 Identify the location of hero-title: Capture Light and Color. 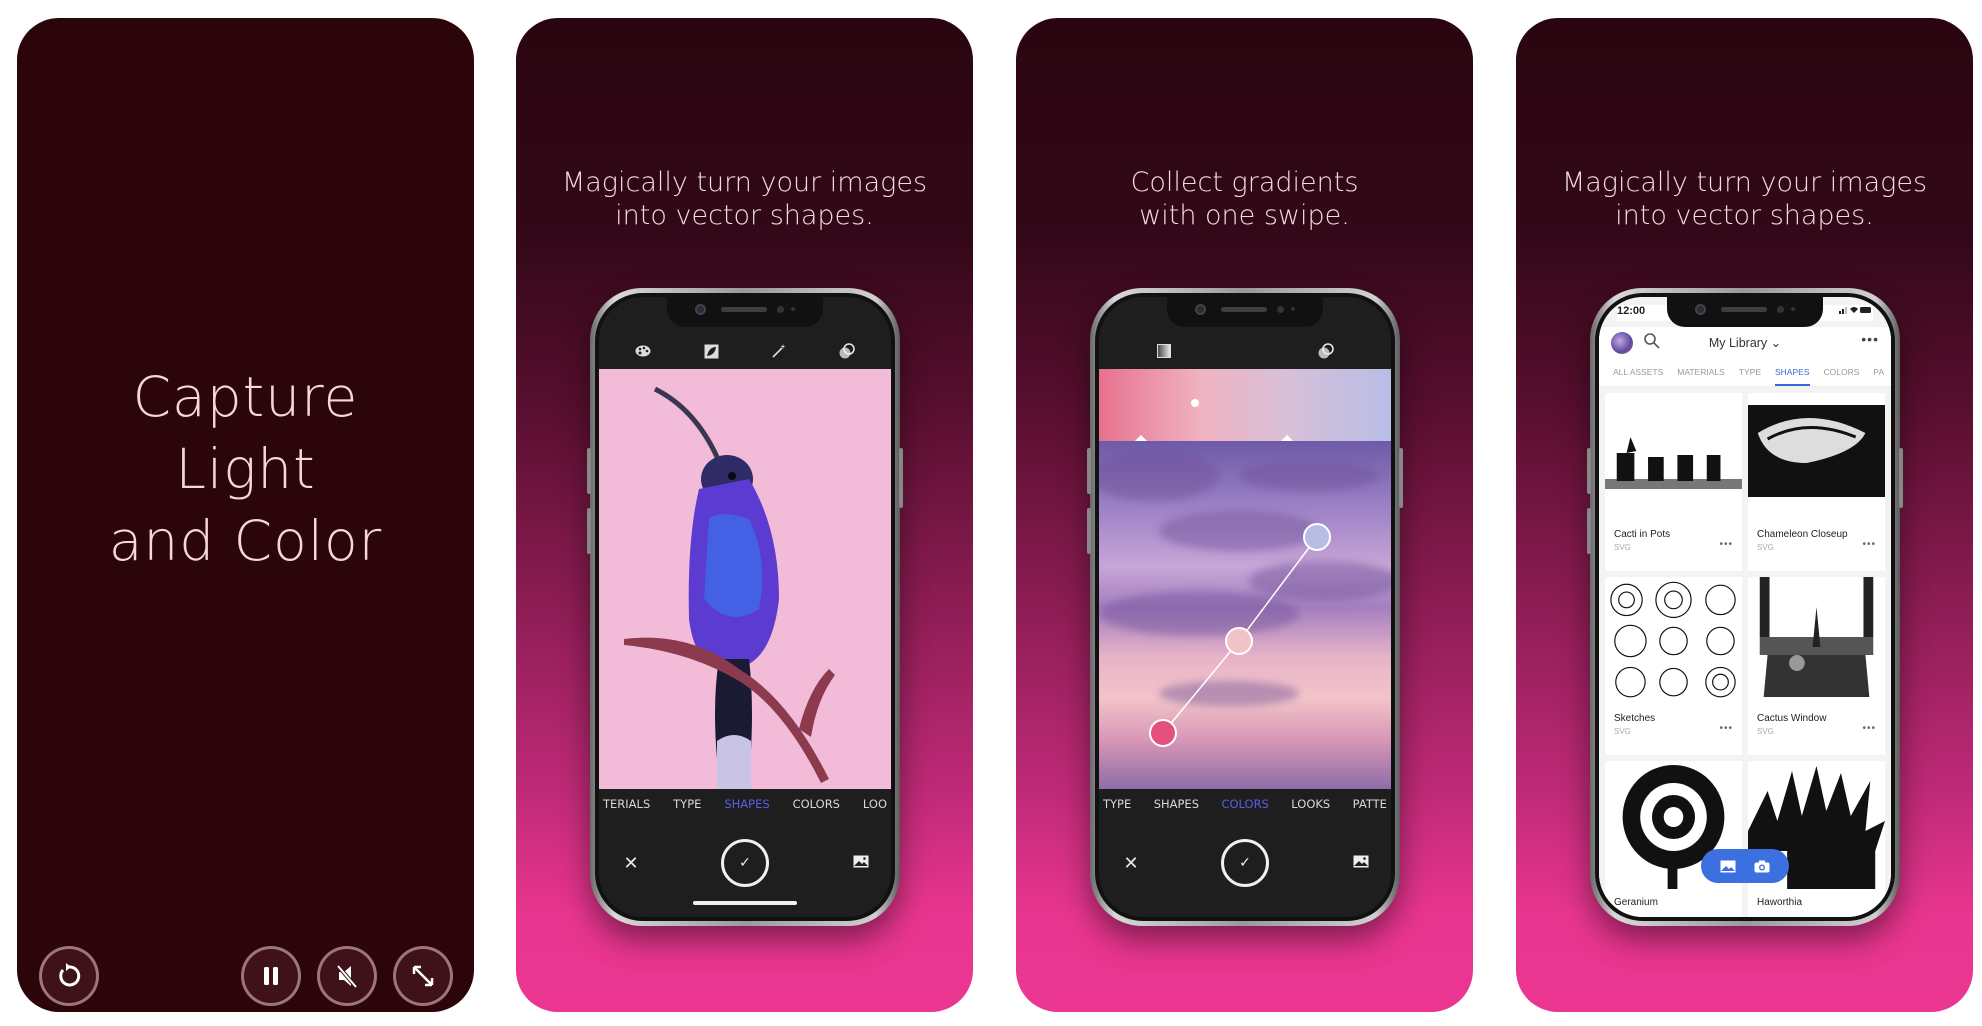
(245, 469).